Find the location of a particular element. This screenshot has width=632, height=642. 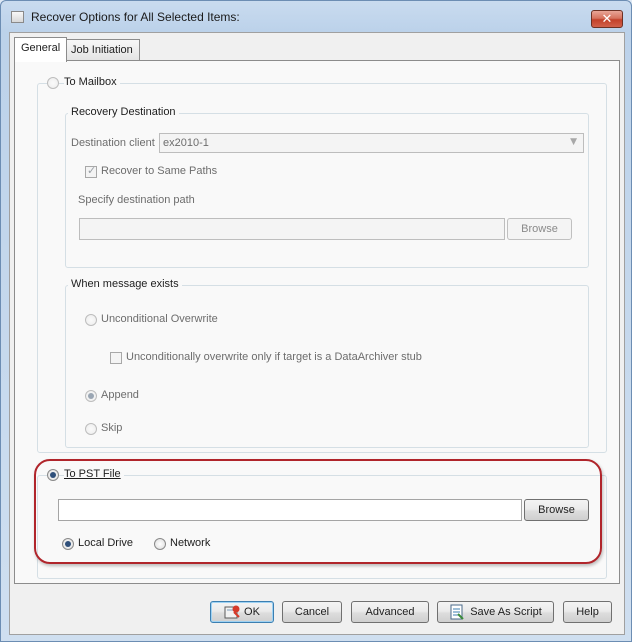

destination-client-value: ex2010-1 is located at coordinates (186, 143).